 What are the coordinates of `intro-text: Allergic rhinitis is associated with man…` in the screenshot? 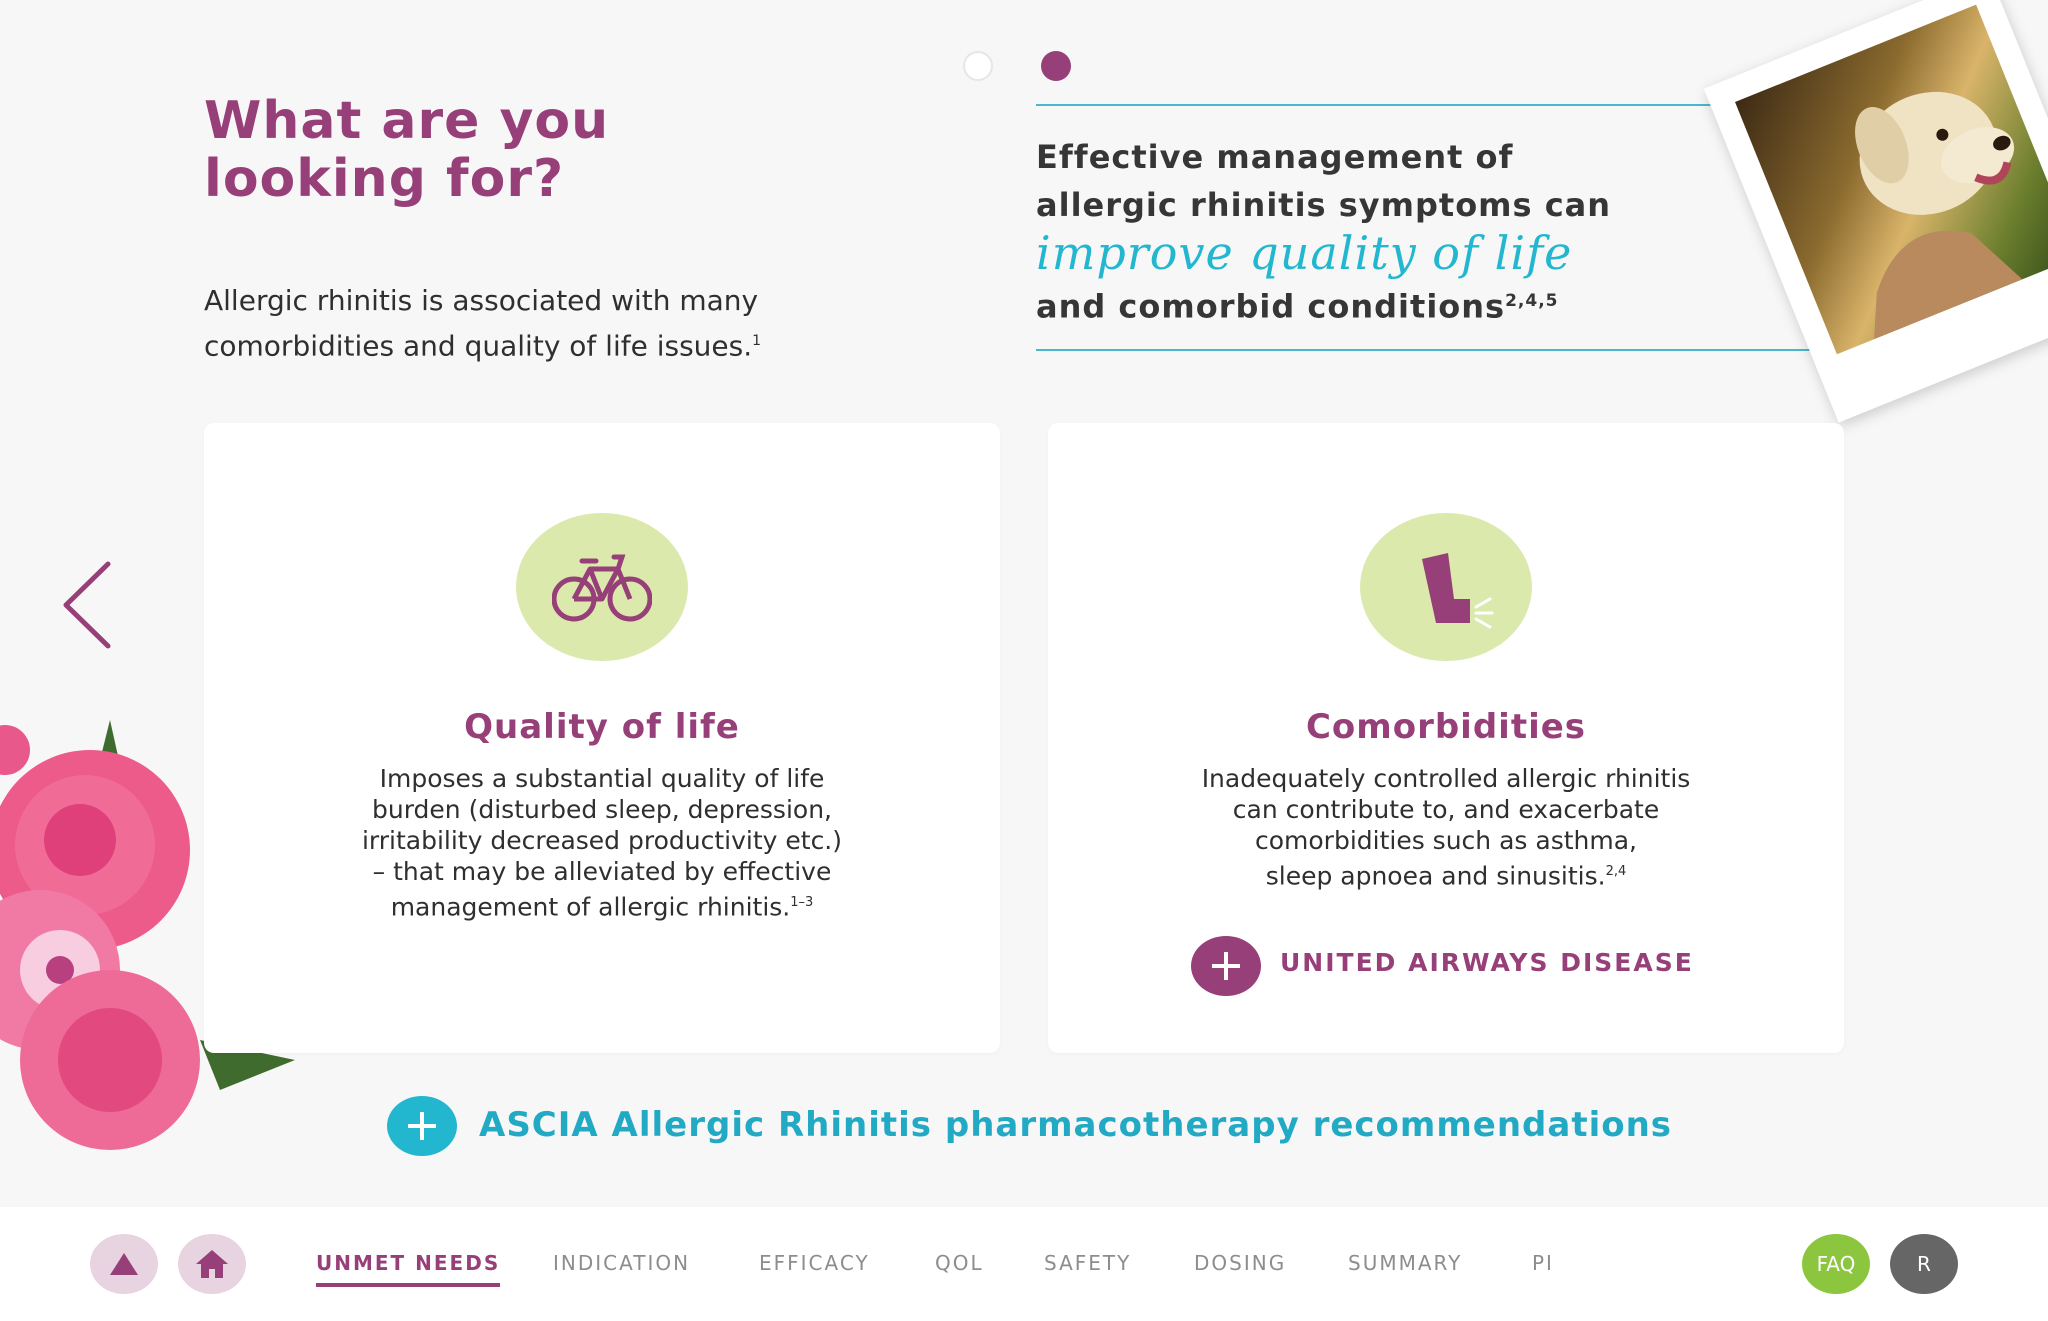 It's located at (554, 323).